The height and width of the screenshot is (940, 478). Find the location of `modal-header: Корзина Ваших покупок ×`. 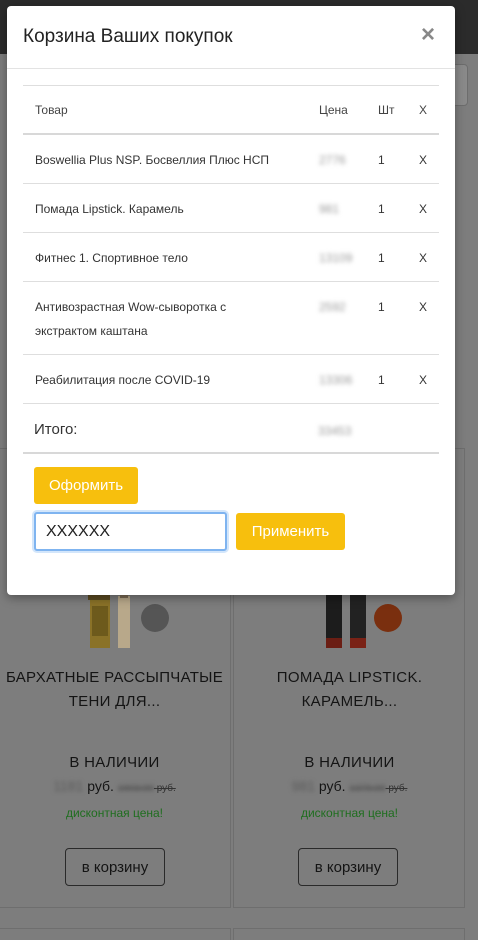

modal-header: Корзина Ваших покупок × is located at coordinates (231, 37).